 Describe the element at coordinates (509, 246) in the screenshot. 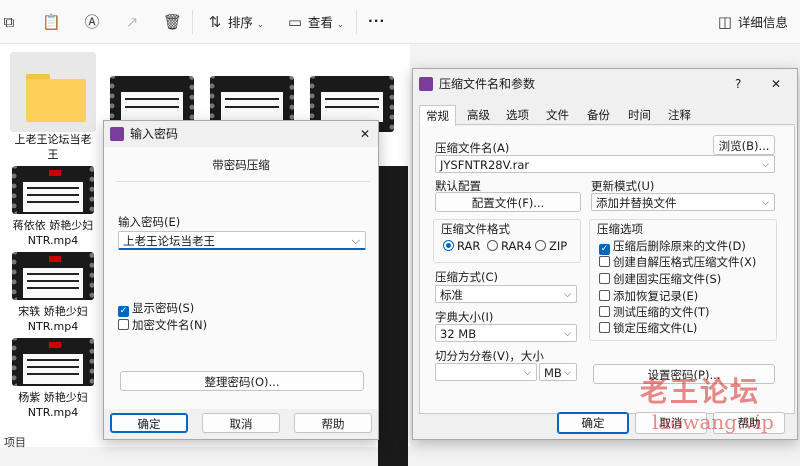

I see `format-rar4-radio: RAR4` at that location.